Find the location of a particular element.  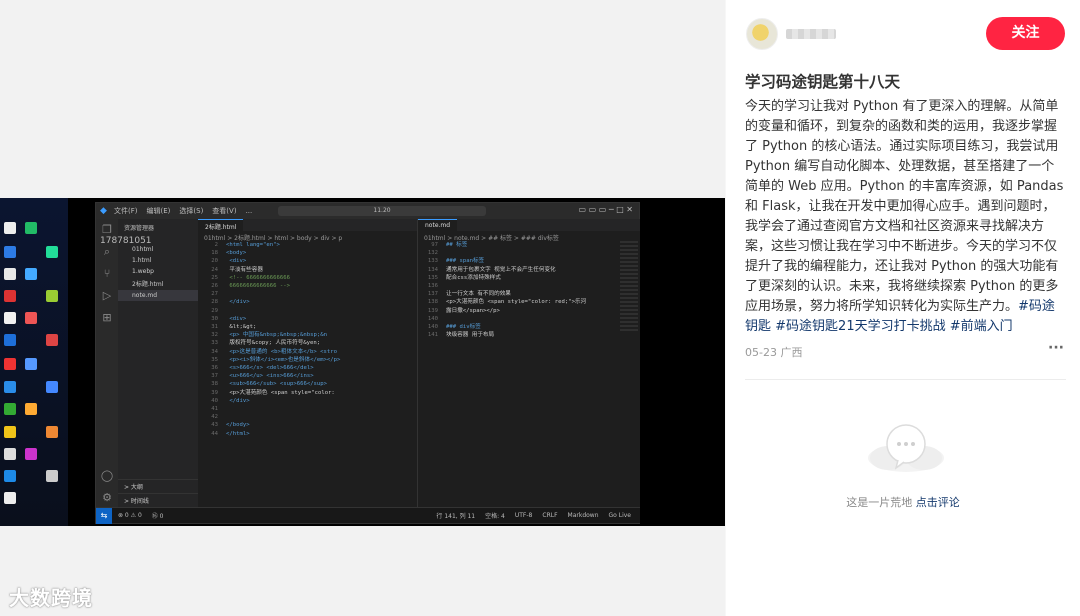

hashtag: #码途钥匙21天学习打卡挑战 is located at coordinates (860, 326).